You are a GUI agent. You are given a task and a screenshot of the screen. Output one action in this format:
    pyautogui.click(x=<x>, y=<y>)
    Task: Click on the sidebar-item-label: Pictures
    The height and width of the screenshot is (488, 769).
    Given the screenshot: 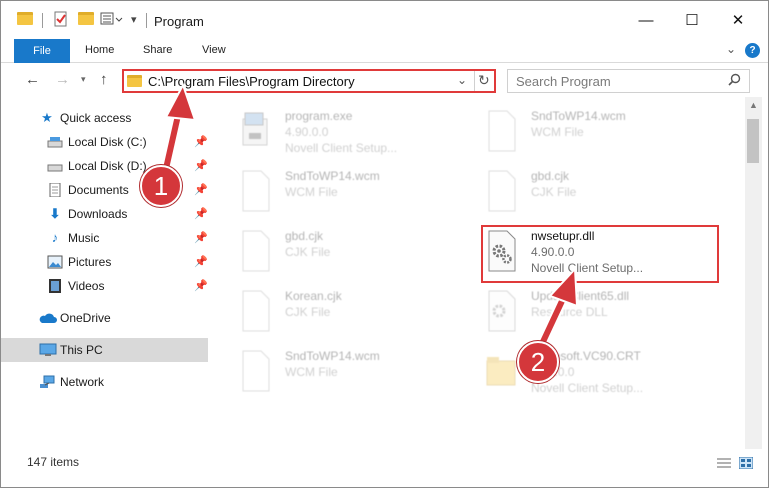 What is the action you would take?
    pyautogui.click(x=90, y=262)
    